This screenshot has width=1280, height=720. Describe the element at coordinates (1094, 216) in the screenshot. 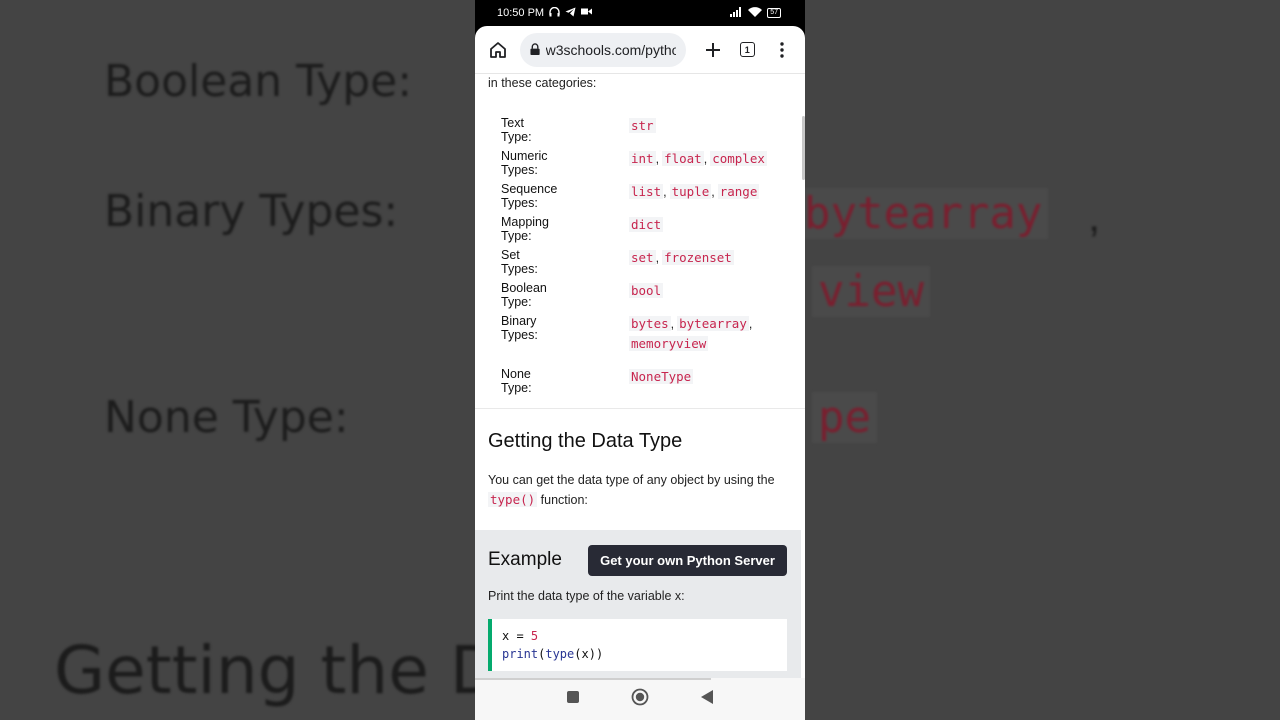

I see `bg-comma: ,` at that location.